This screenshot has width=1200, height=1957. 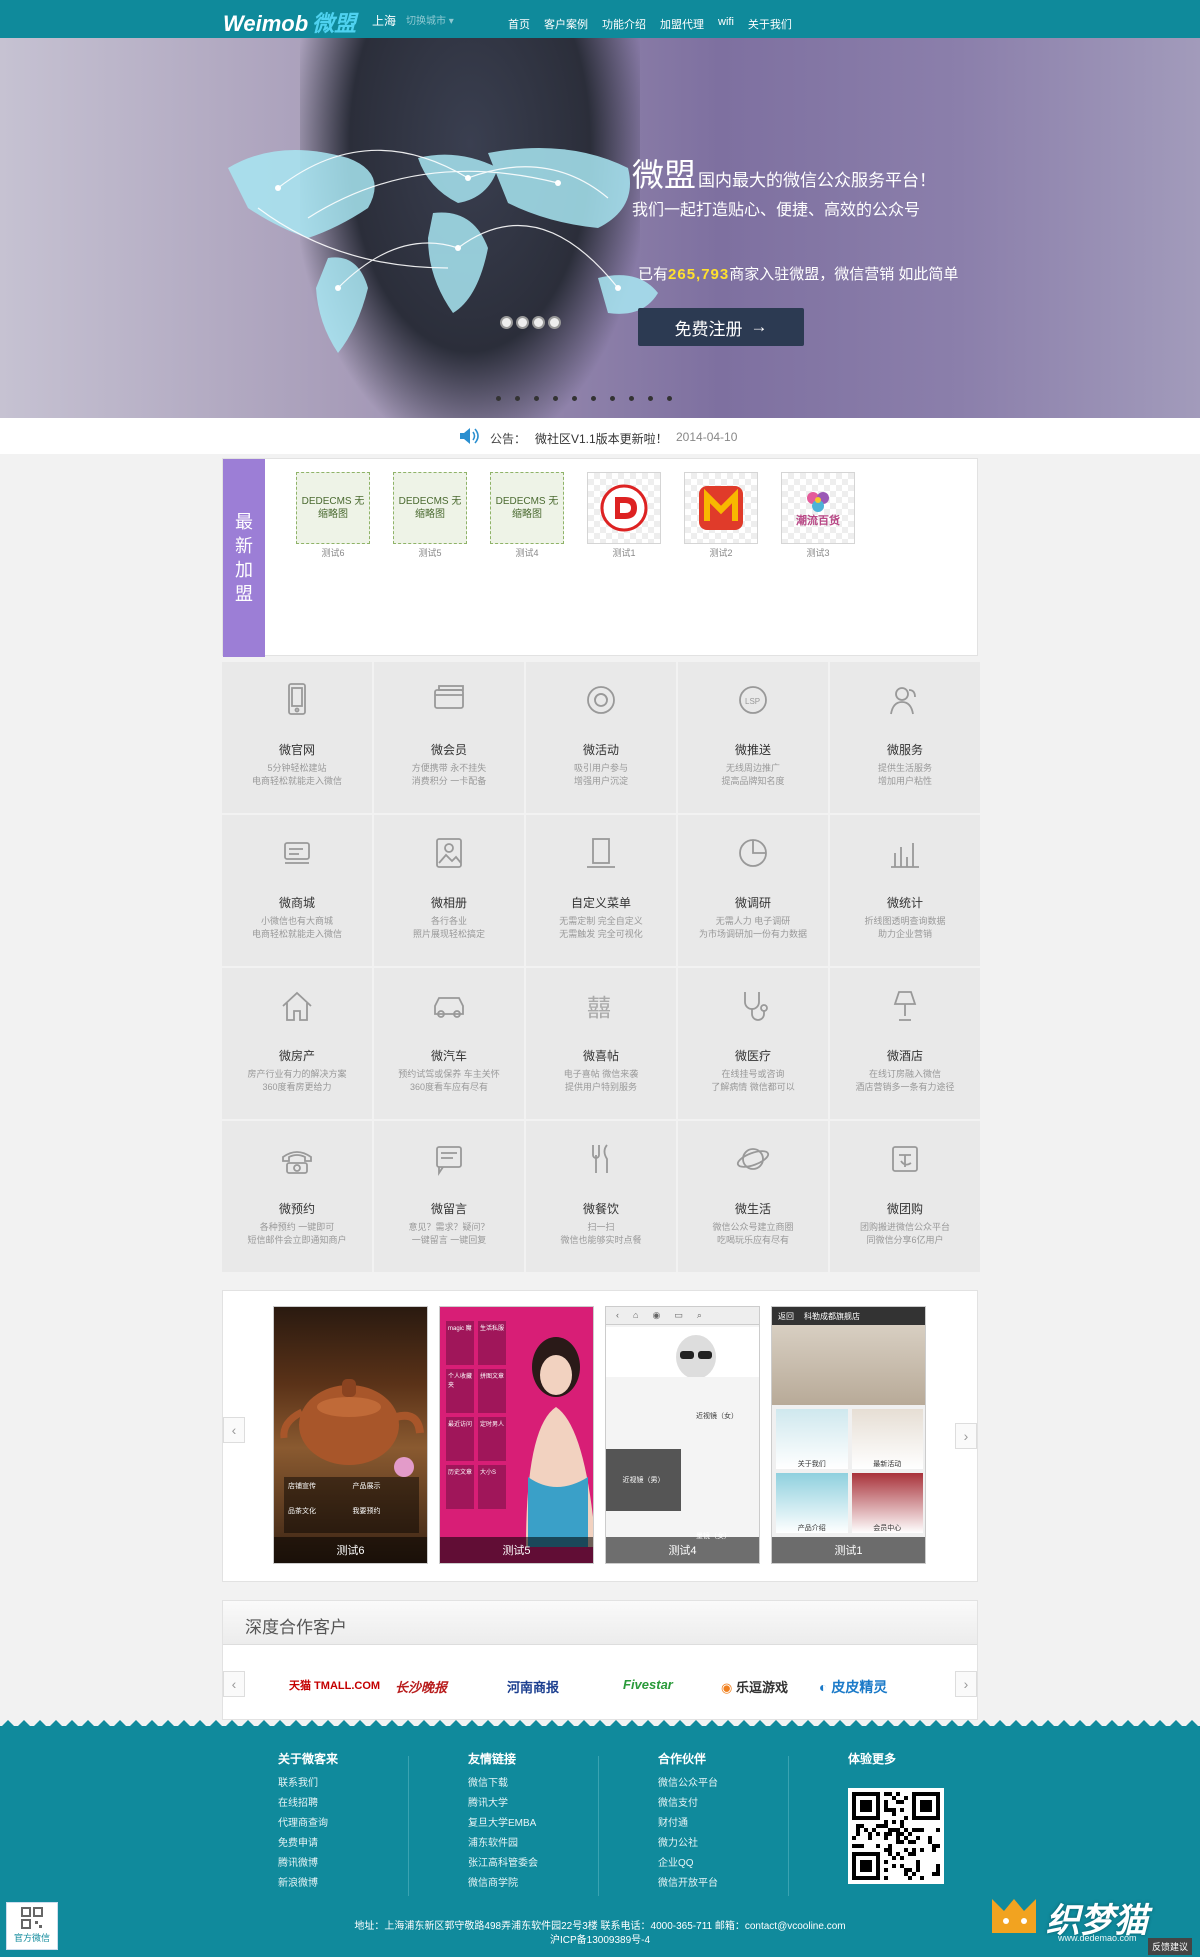 I want to click on feature-cell: 微商城 小微信也有大商城 电商轻松就能走入微信, so click(x=297, y=890).